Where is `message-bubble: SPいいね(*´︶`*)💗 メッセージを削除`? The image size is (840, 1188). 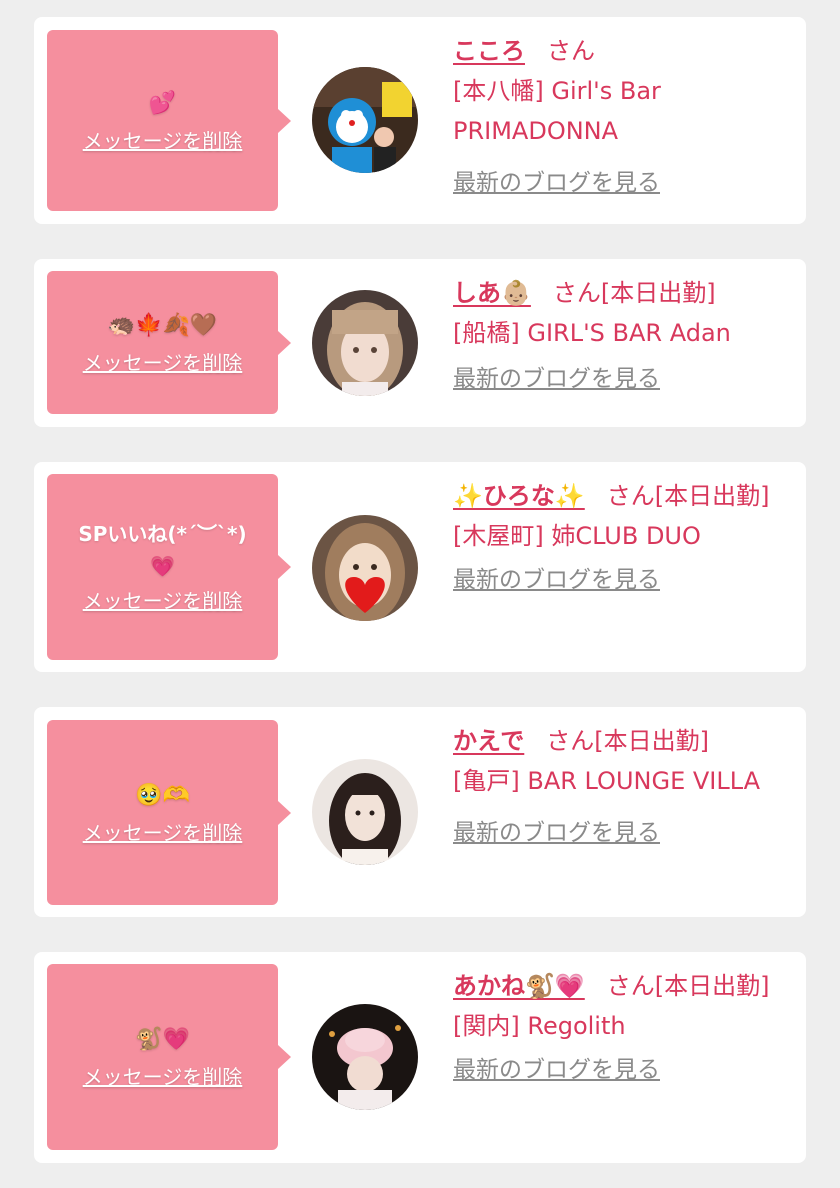 message-bubble: SPいいね(*´︶`*)💗 メッセージを削除 is located at coordinates (169, 567).